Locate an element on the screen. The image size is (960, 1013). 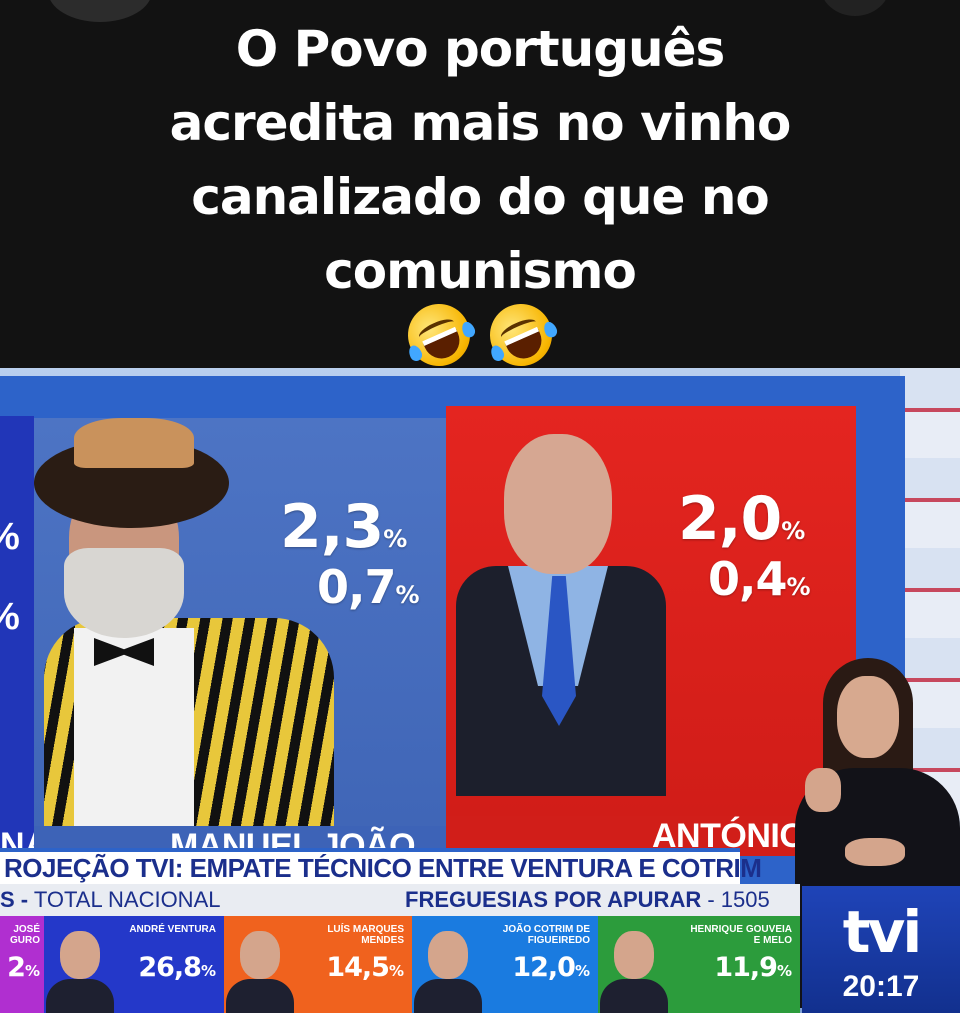
candidate-left-percent: 2,3 is located at coordinates (332, 527).